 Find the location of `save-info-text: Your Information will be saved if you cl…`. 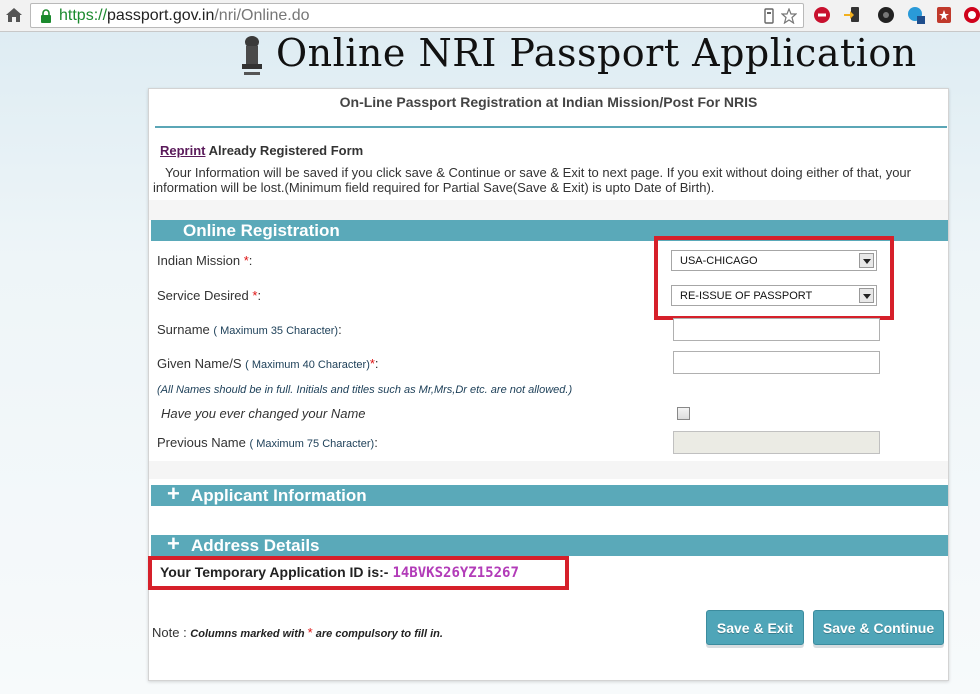

save-info-text: Your Information will be saved if you cl… is located at coordinates (532, 180).